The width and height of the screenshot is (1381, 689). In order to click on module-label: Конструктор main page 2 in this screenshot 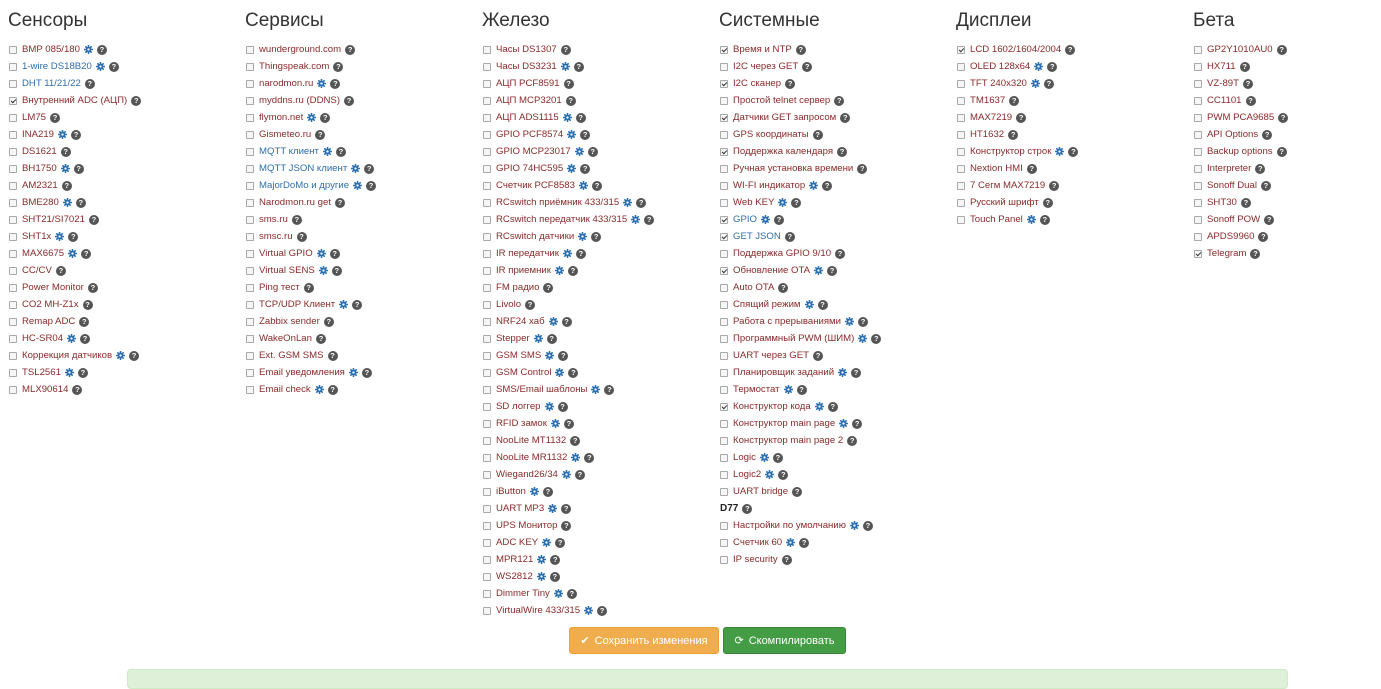, I will do `click(788, 440)`.